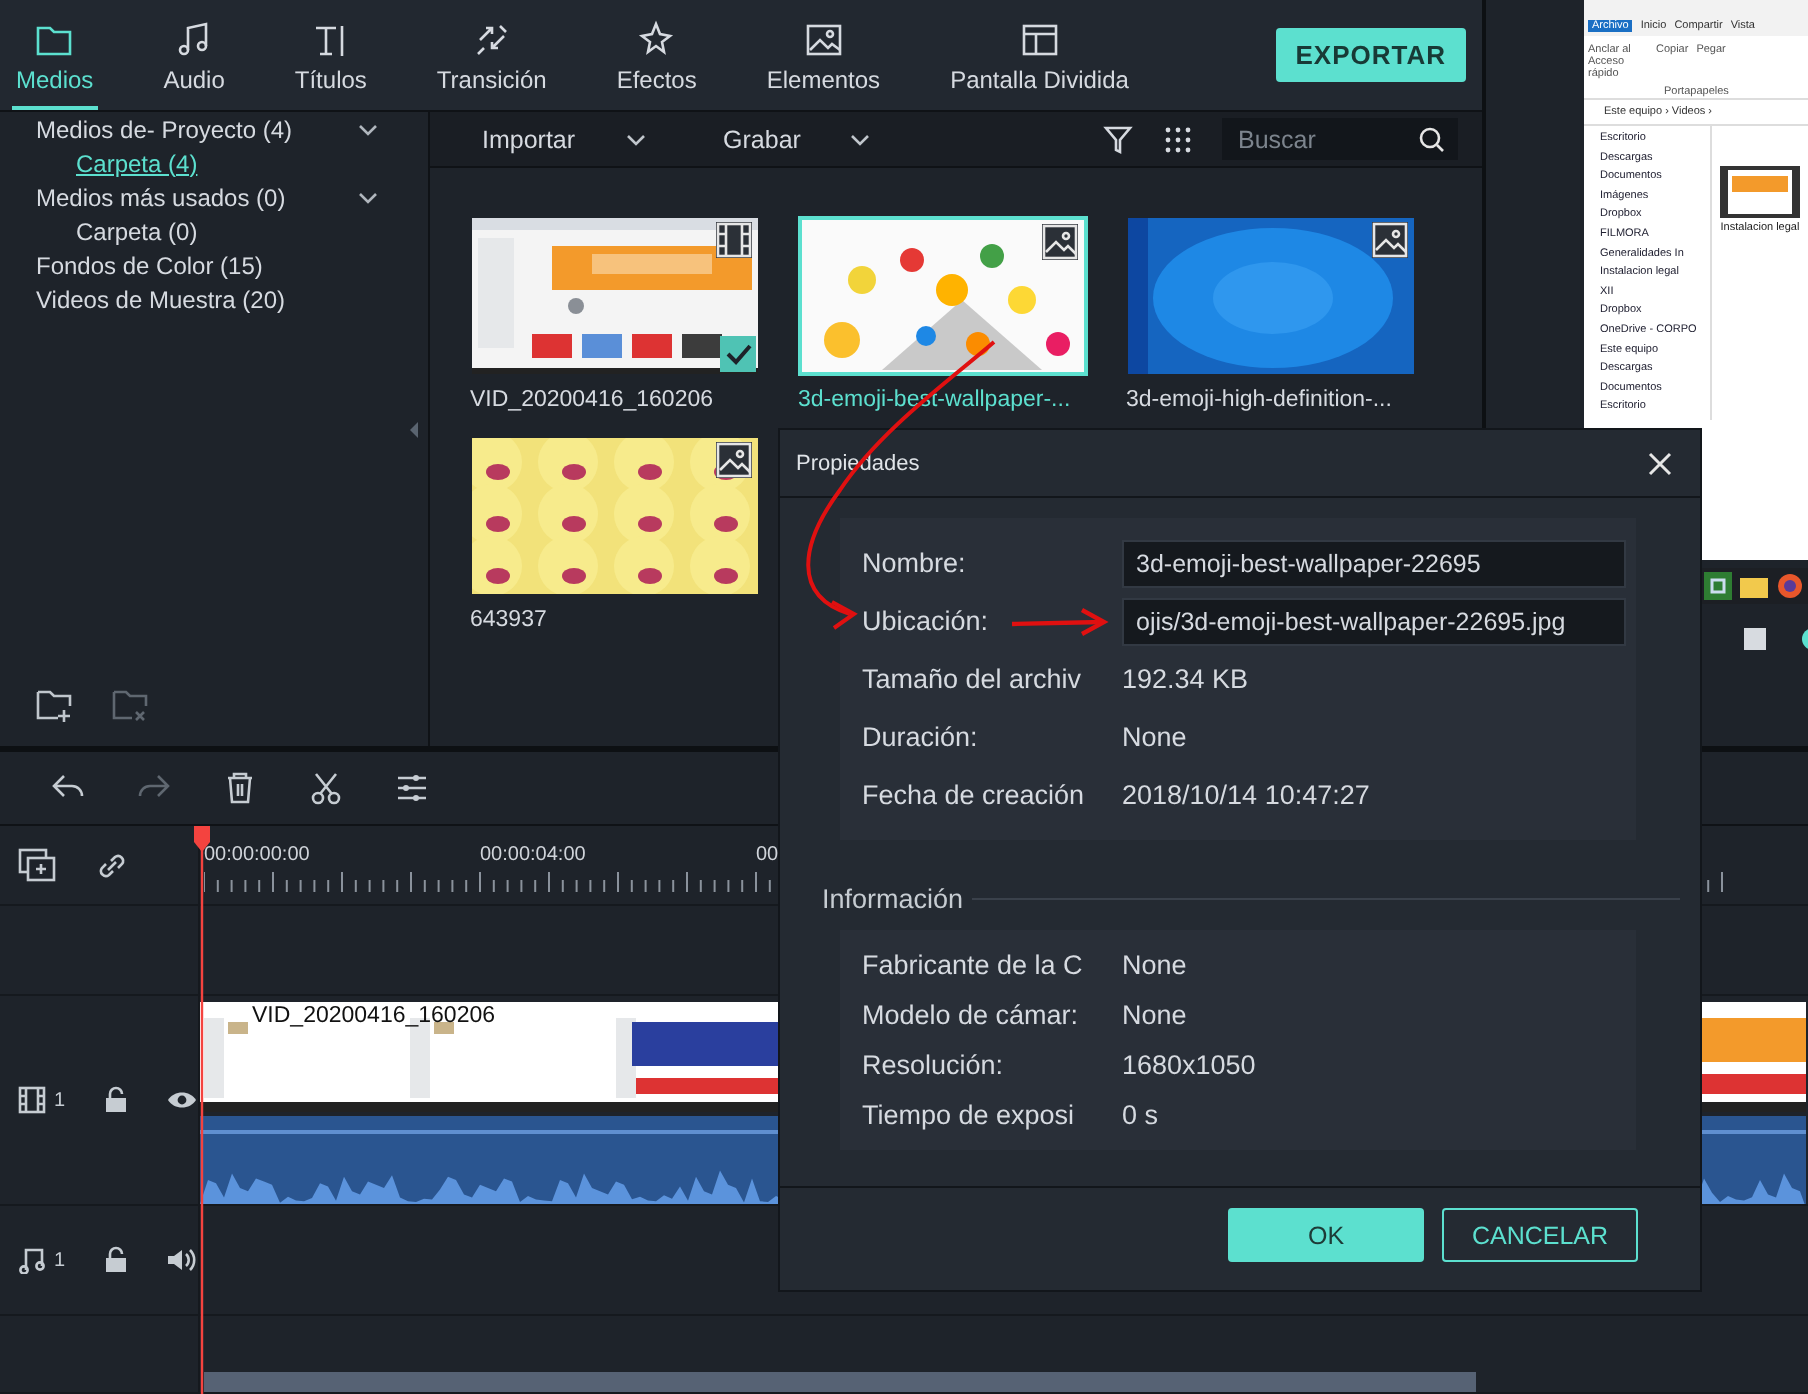  What do you see at coordinates (55, 55) in the screenshot?
I see `tab: Medios` at bounding box center [55, 55].